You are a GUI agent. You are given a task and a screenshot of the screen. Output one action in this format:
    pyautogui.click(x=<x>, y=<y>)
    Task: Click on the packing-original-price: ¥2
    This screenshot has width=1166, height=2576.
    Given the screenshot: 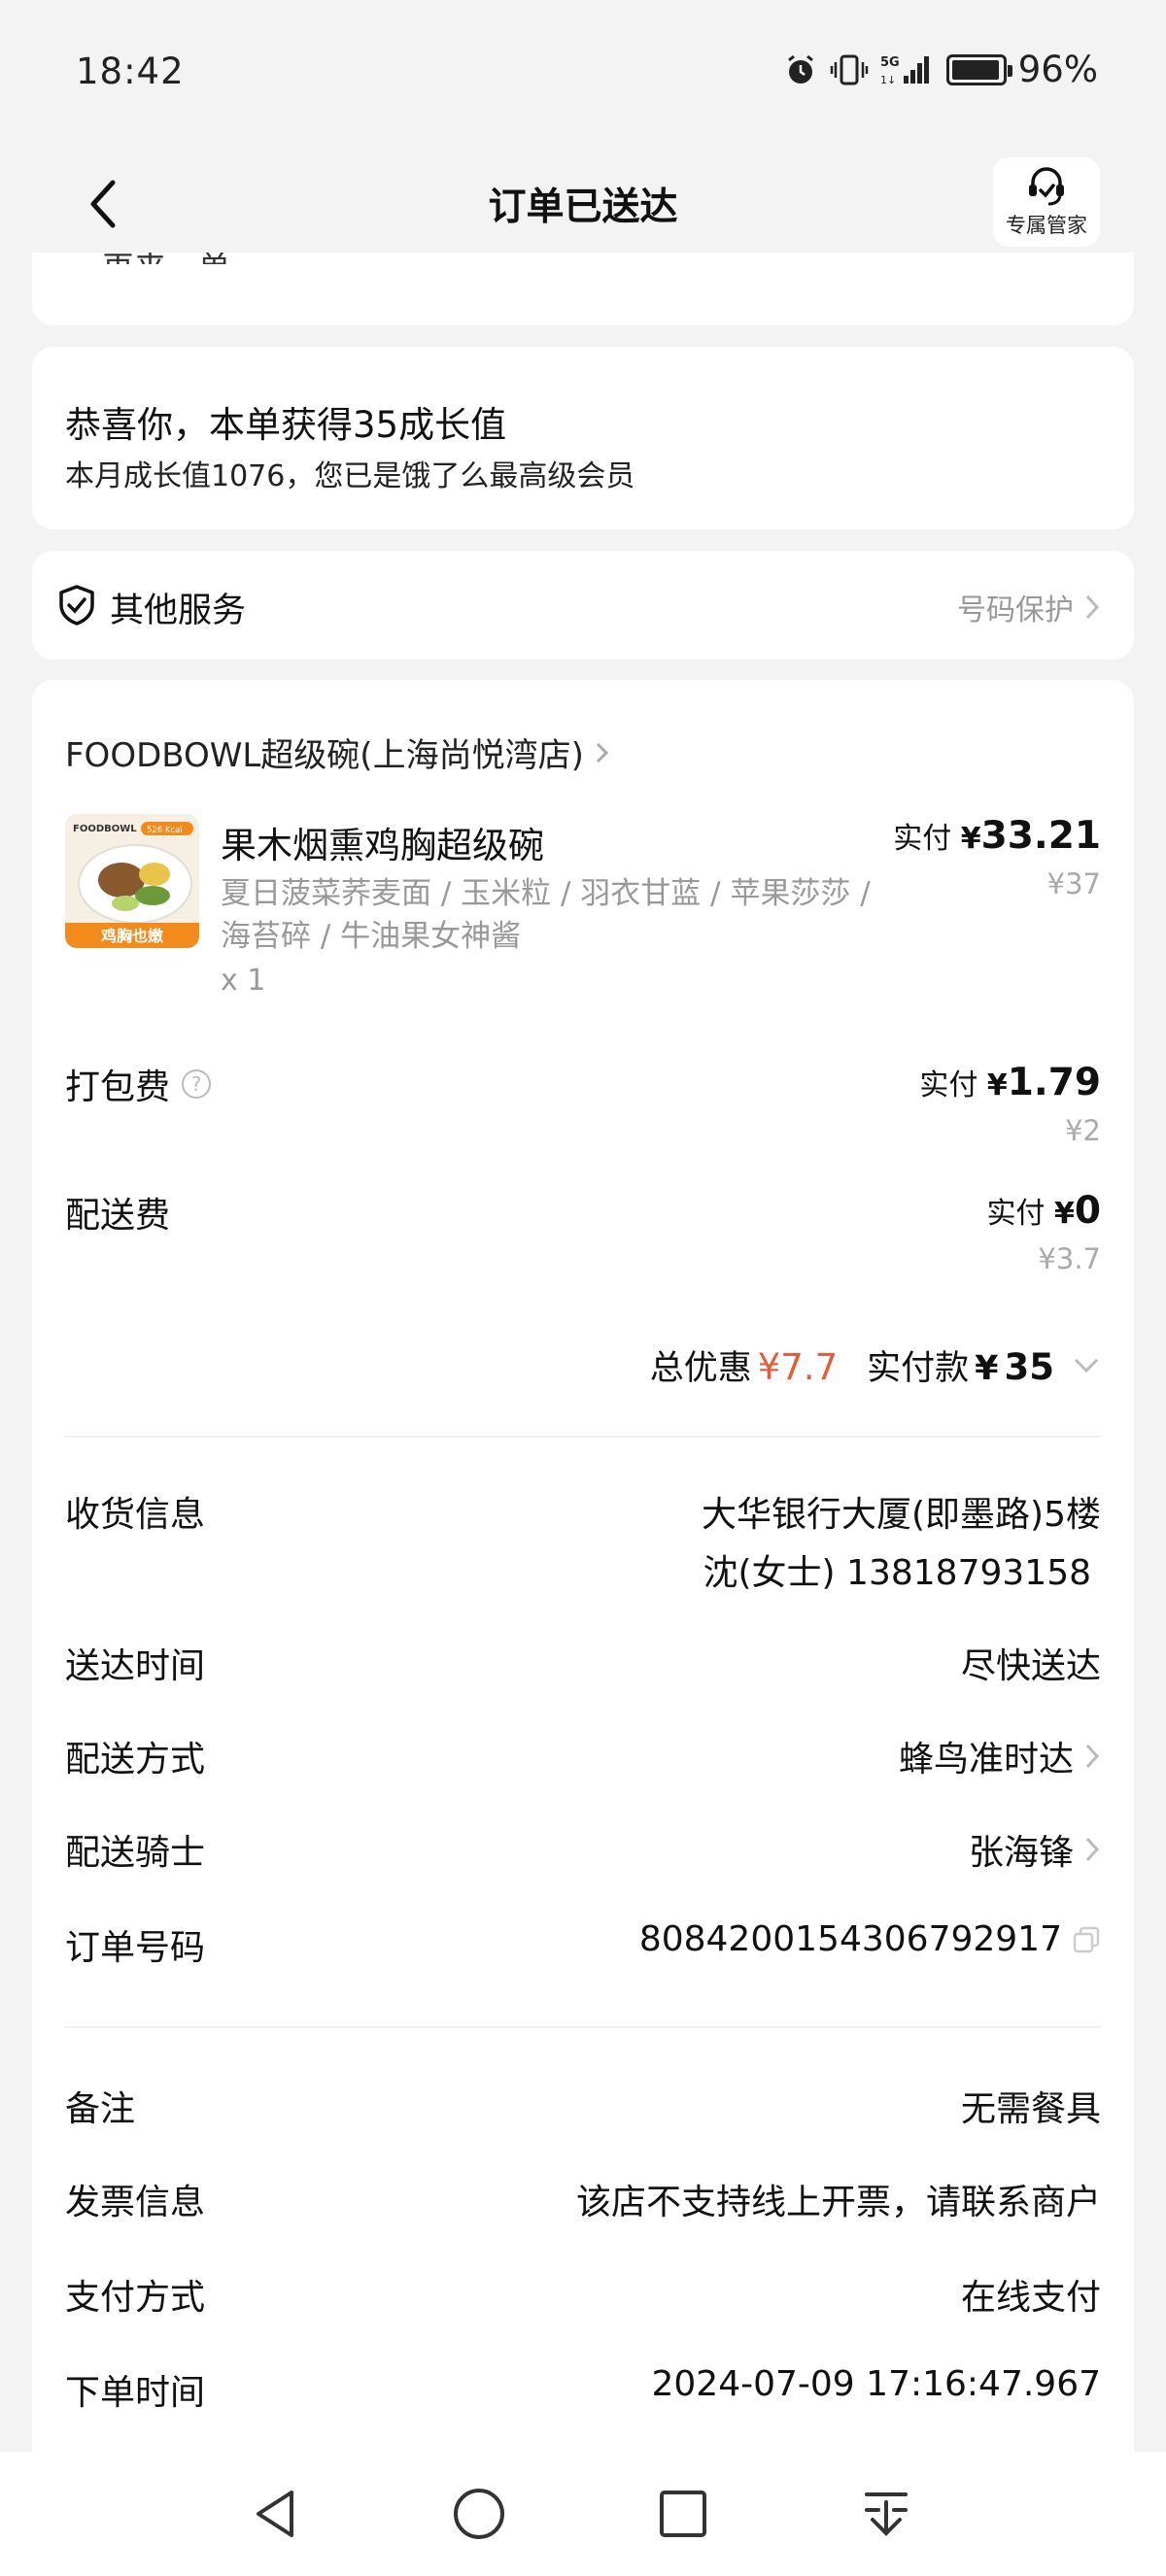 What is the action you would take?
    pyautogui.click(x=1083, y=1130)
    